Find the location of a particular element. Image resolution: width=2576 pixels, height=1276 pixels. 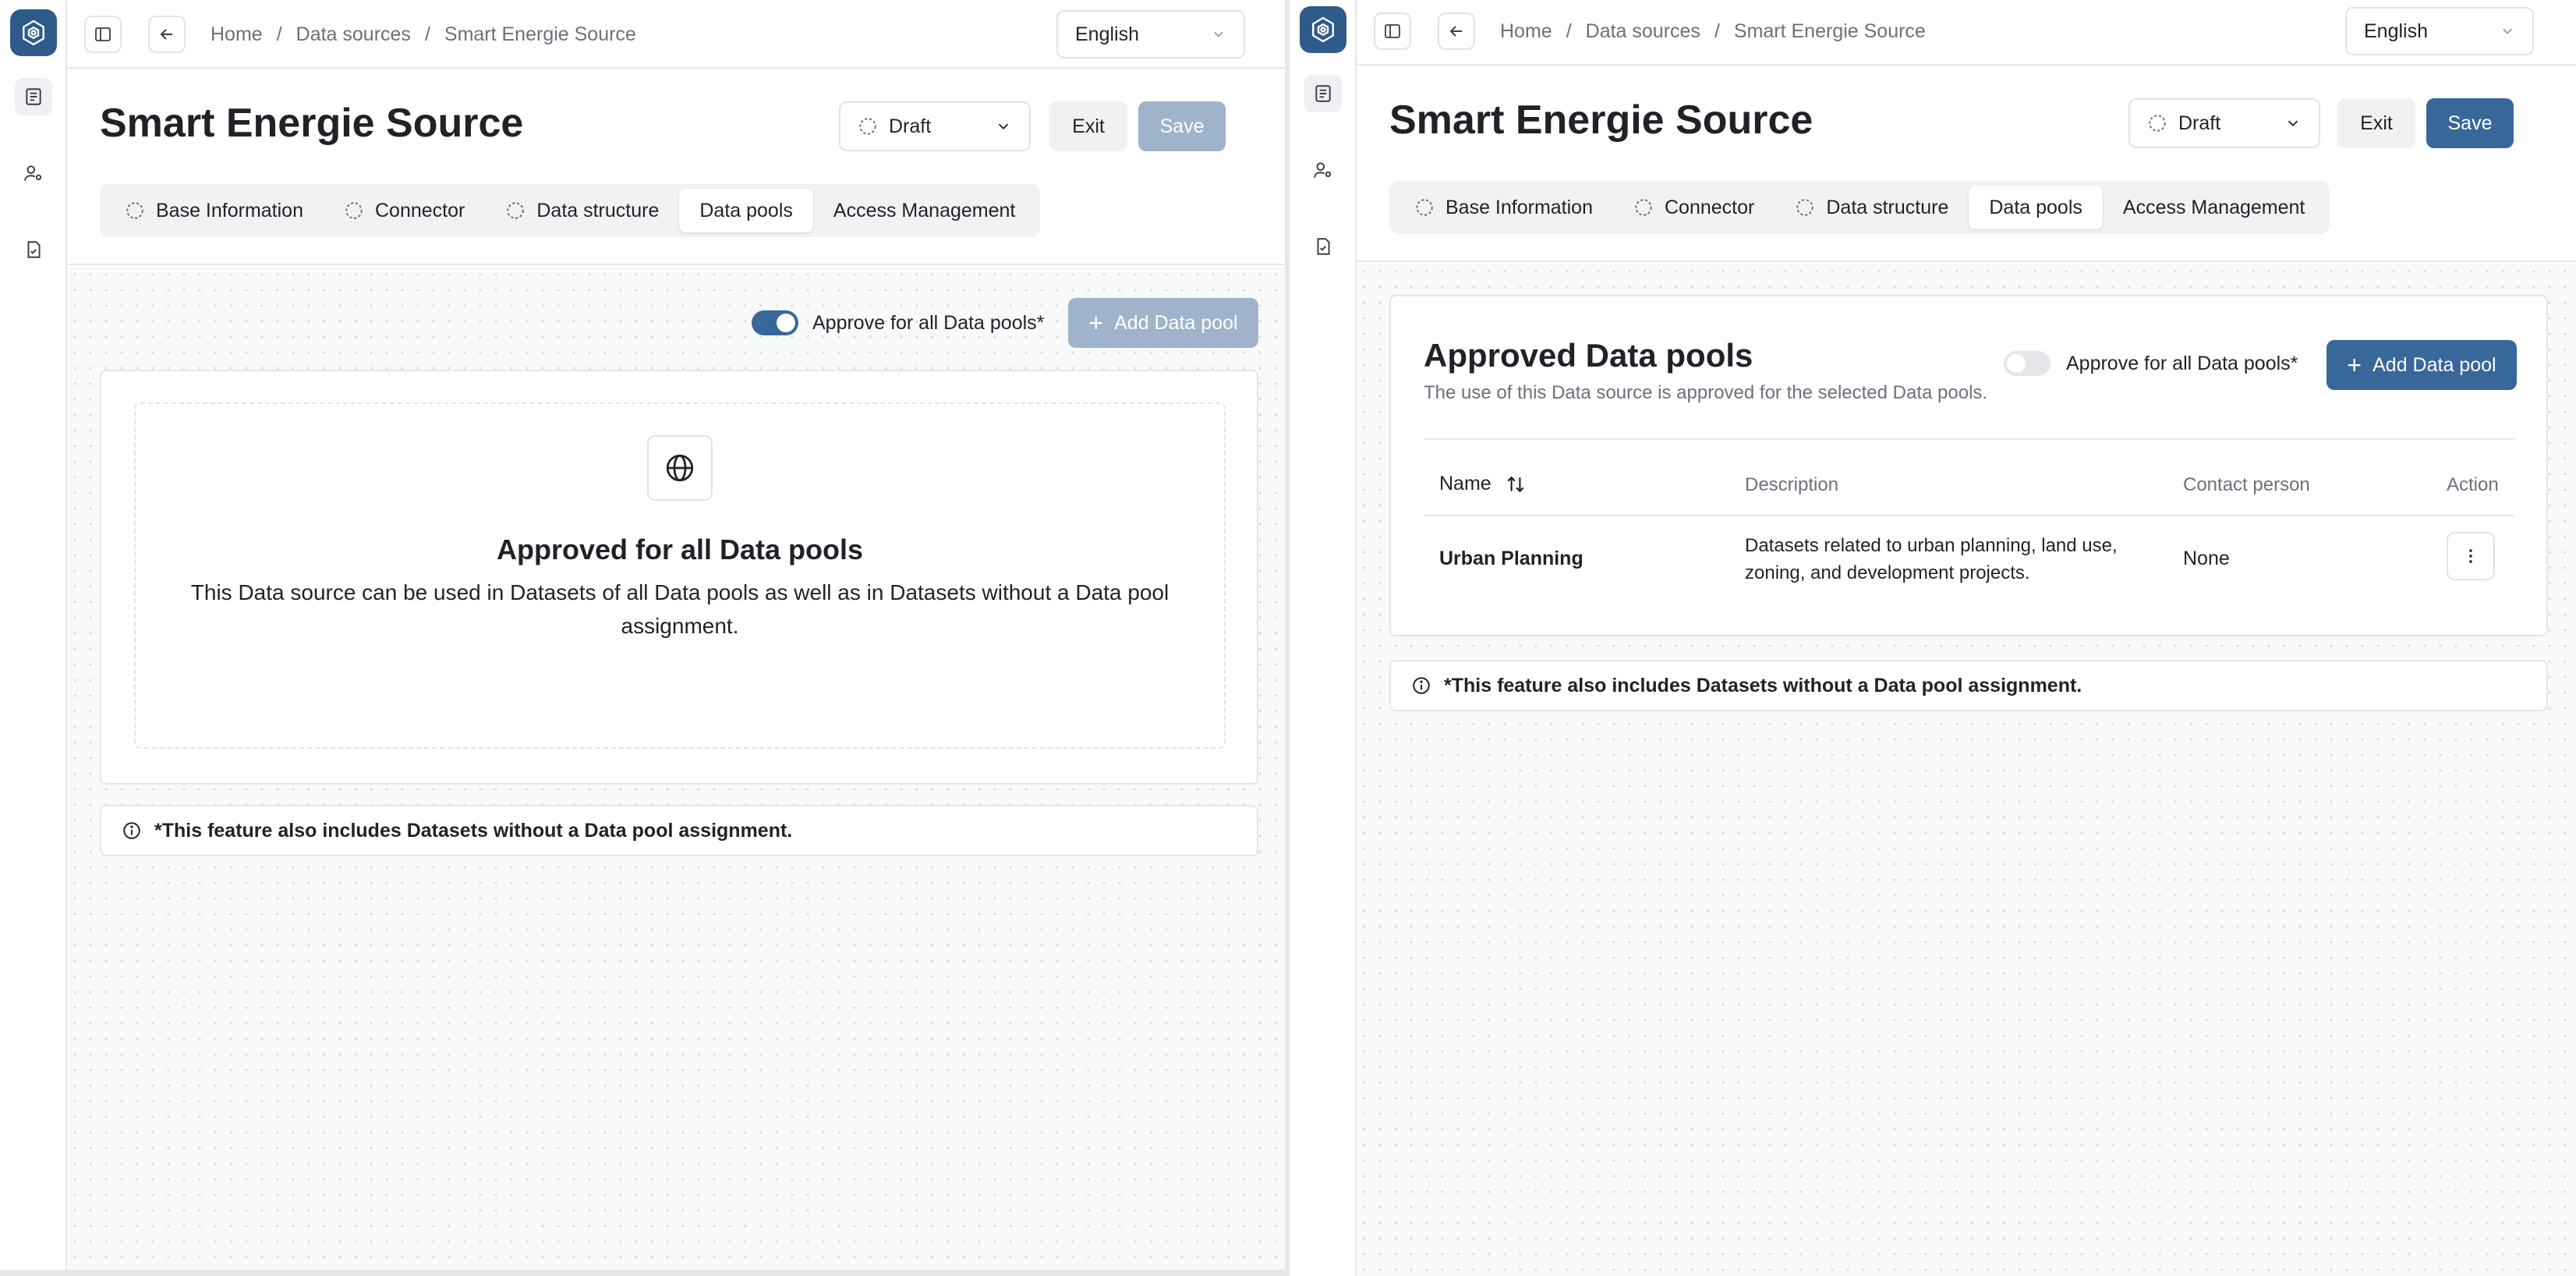

sort-arrows-icon is located at coordinates (1516, 484).